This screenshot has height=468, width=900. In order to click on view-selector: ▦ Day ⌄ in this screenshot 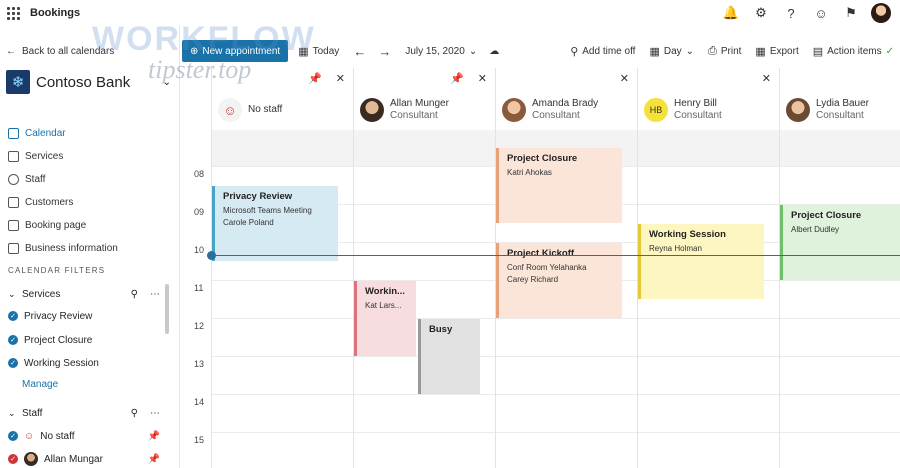, I will do `click(671, 51)`.